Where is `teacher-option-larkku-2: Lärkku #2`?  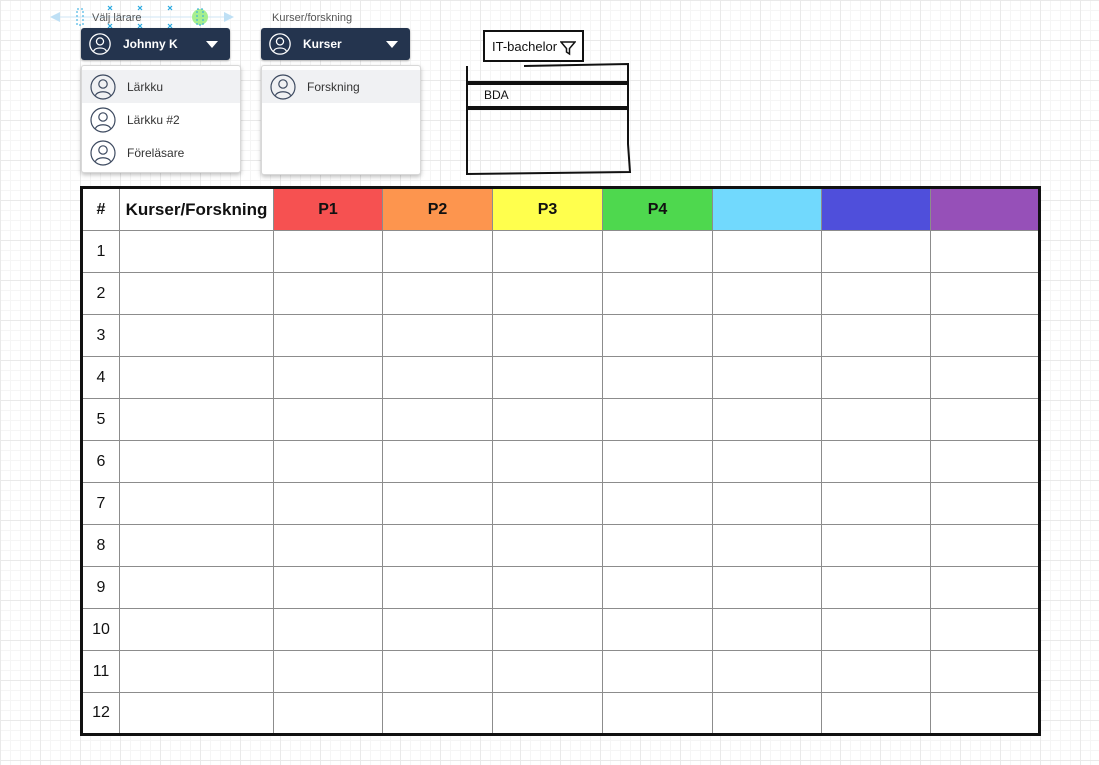 teacher-option-larkku-2: Lärkku #2 is located at coordinates (161, 119).